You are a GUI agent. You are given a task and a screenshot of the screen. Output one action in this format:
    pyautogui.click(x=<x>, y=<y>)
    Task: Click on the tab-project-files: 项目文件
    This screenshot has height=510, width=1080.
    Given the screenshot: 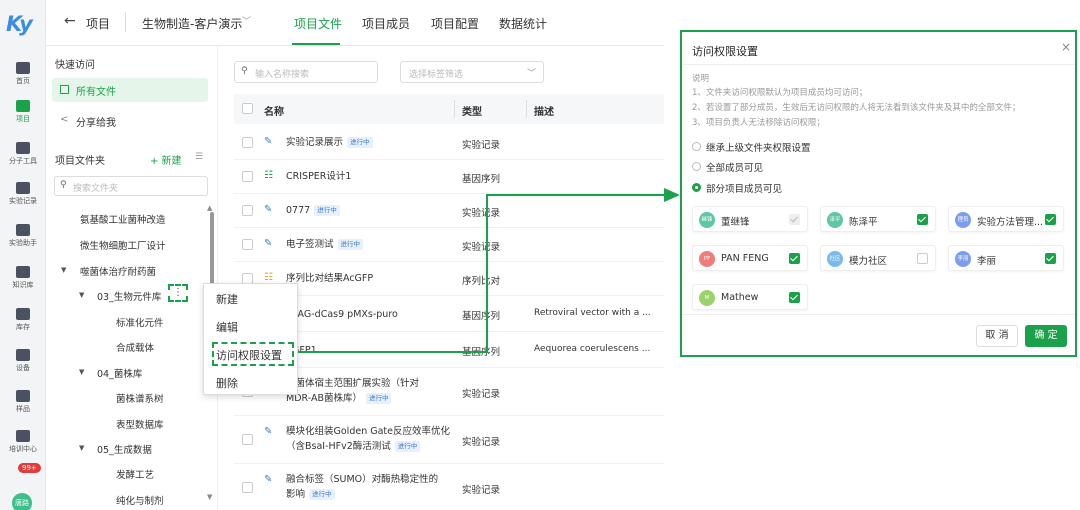 What is the action you would take?
    pyautogui.click(x=318, y=23)
    